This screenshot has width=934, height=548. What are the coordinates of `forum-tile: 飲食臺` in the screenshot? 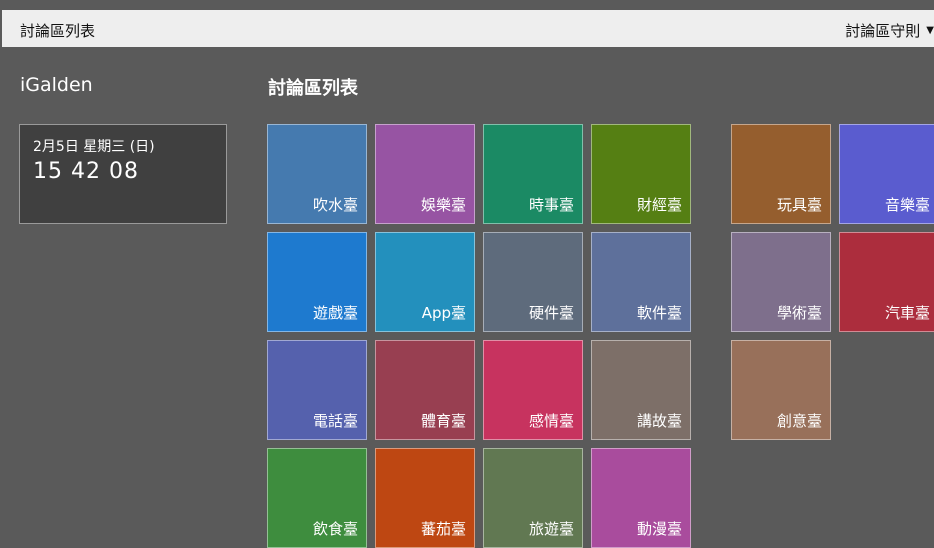 It's located at (317, 498).